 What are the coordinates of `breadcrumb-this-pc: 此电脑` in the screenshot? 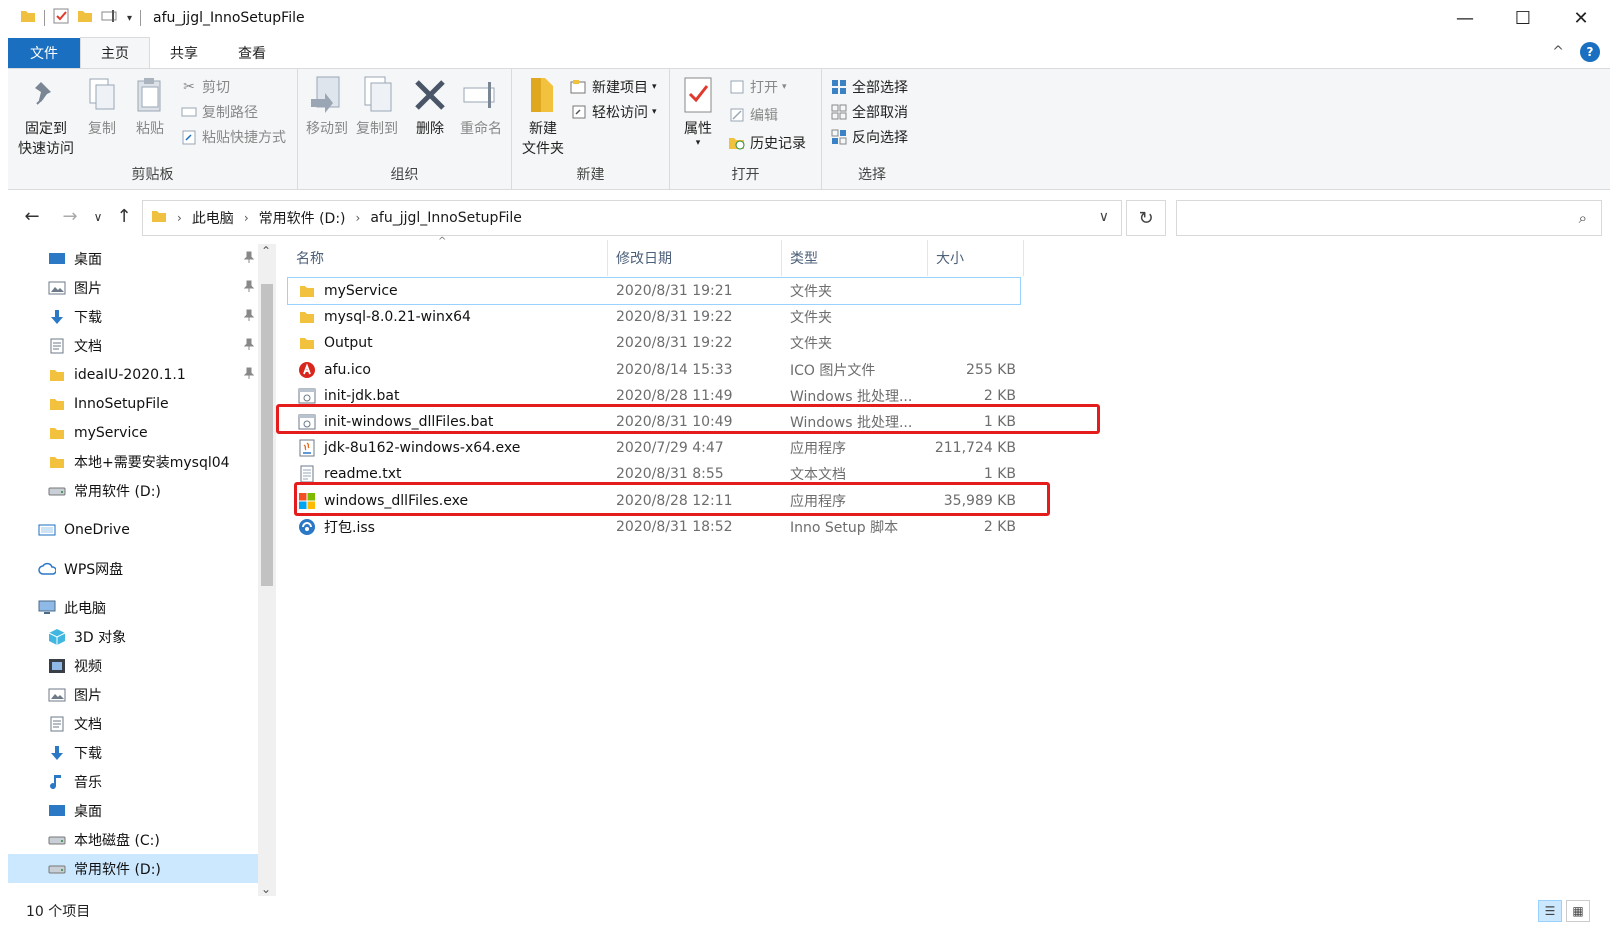 It's located at (213, 218).